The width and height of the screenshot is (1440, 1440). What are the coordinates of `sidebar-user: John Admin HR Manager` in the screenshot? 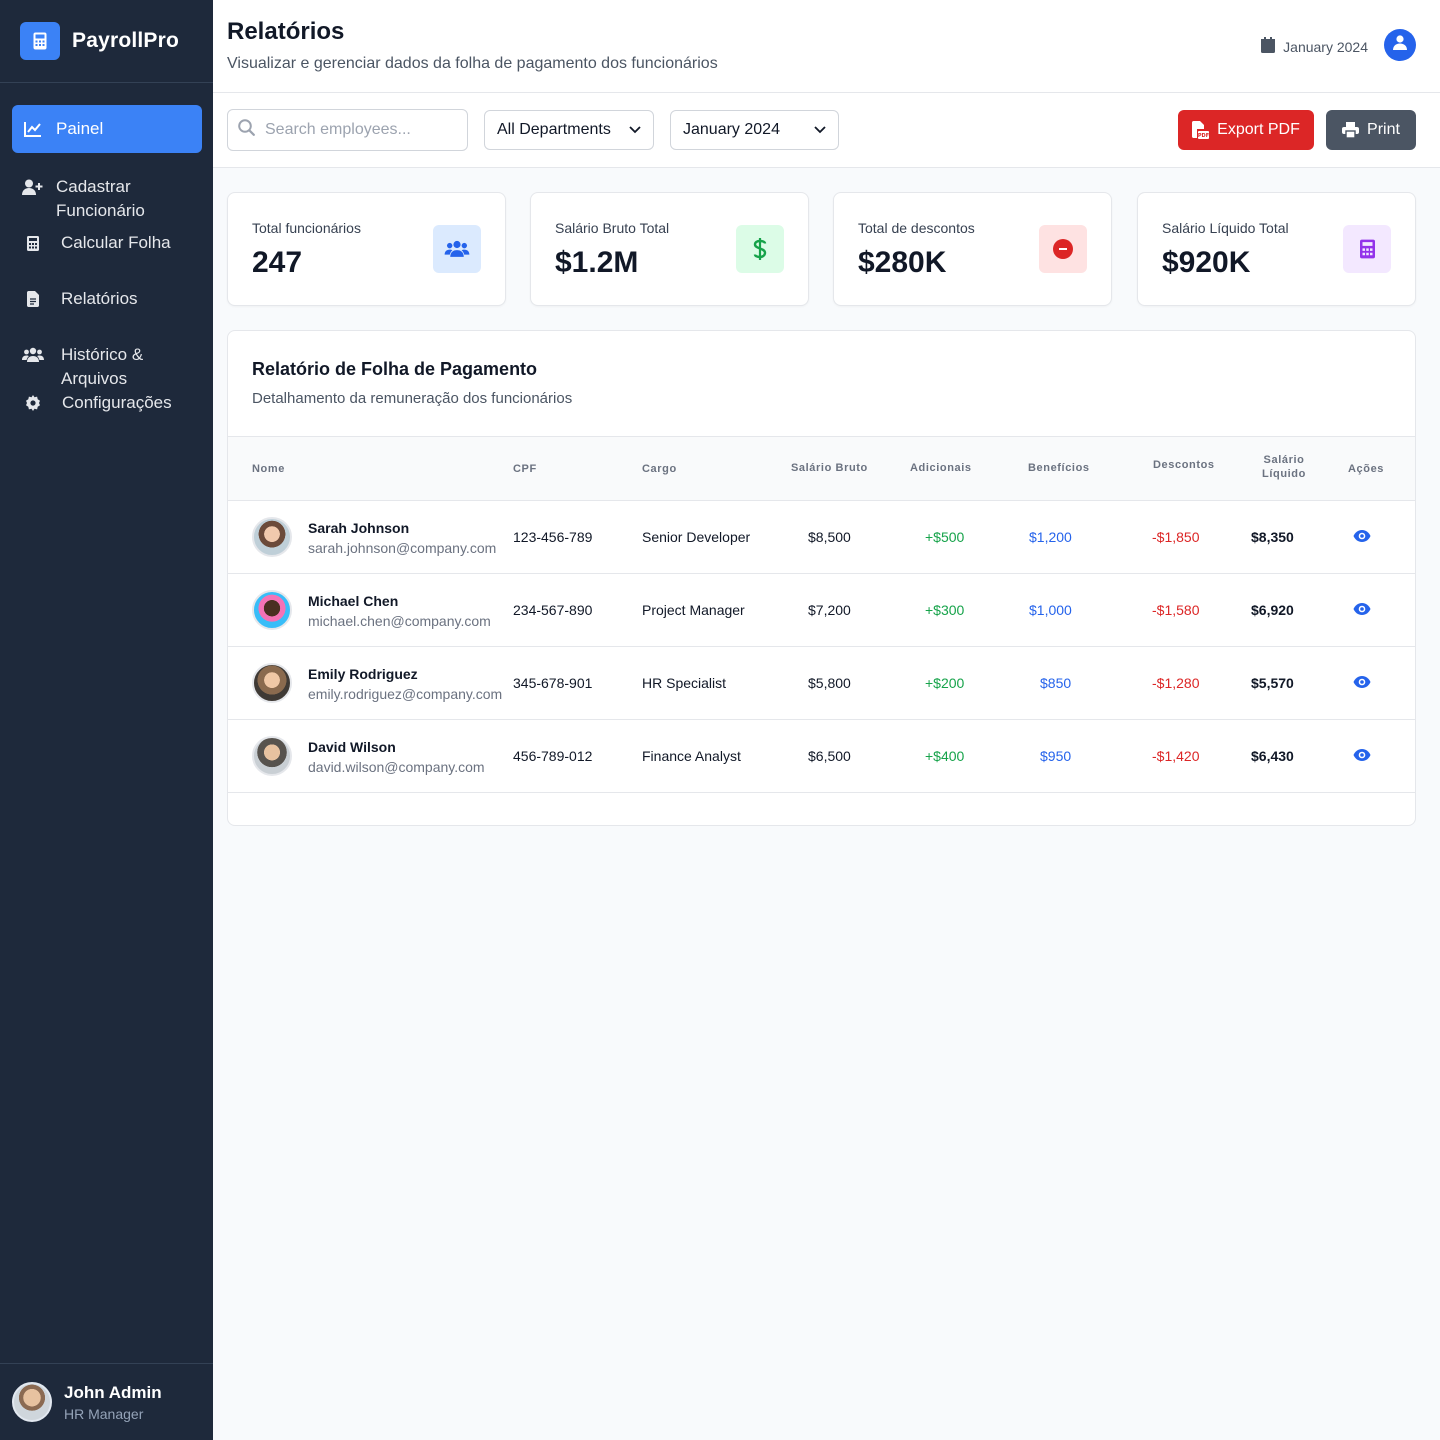 It's located at (106, 1401).